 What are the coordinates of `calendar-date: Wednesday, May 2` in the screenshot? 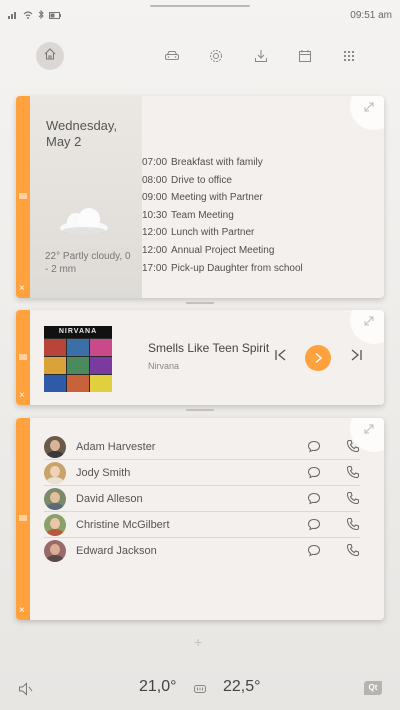 It's located at (82, 133).